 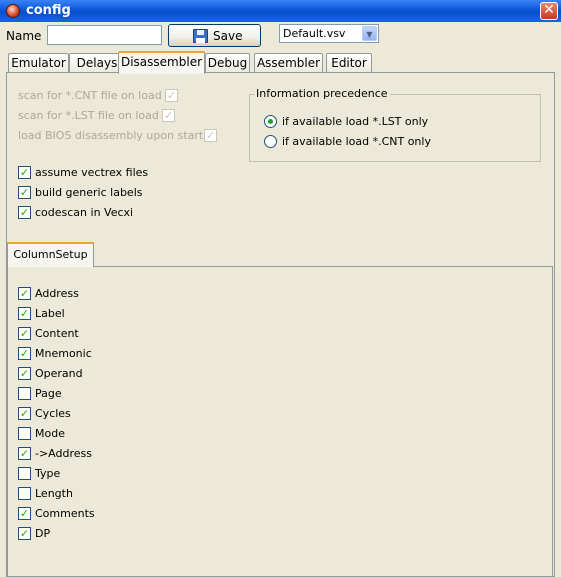 What do you see at coordinates (48, 473) in the screenshot?
I see `column-type-label: Type` at bounding box center [48, 473].